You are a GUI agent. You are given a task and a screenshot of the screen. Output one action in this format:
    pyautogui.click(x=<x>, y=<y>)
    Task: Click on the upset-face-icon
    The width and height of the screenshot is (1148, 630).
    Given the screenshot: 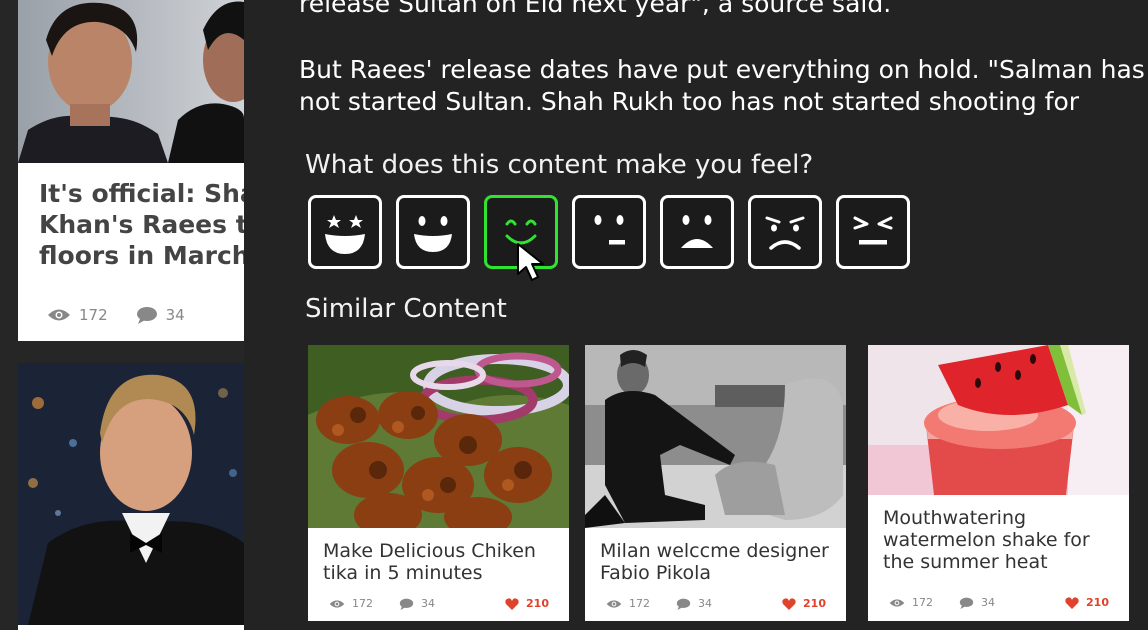 What is the action you would take?
    pyautogui.click(x=785, y=233)
    